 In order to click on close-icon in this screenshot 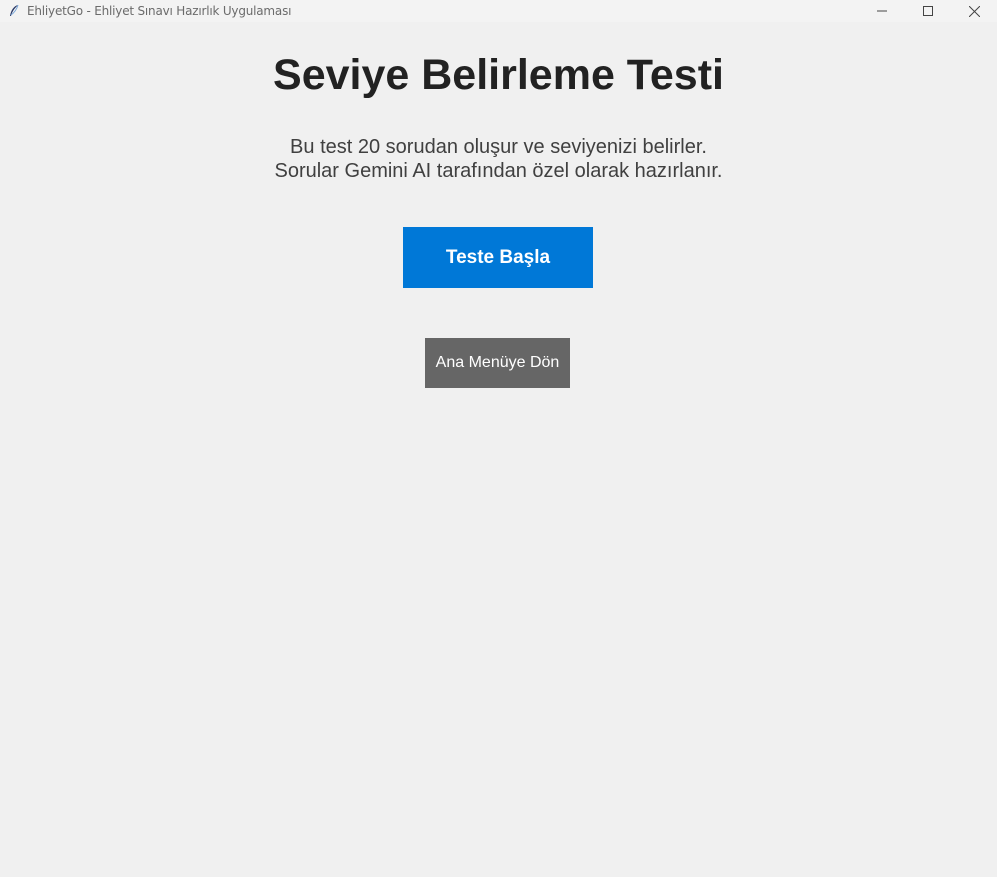, I will do `click(974, 11)`.